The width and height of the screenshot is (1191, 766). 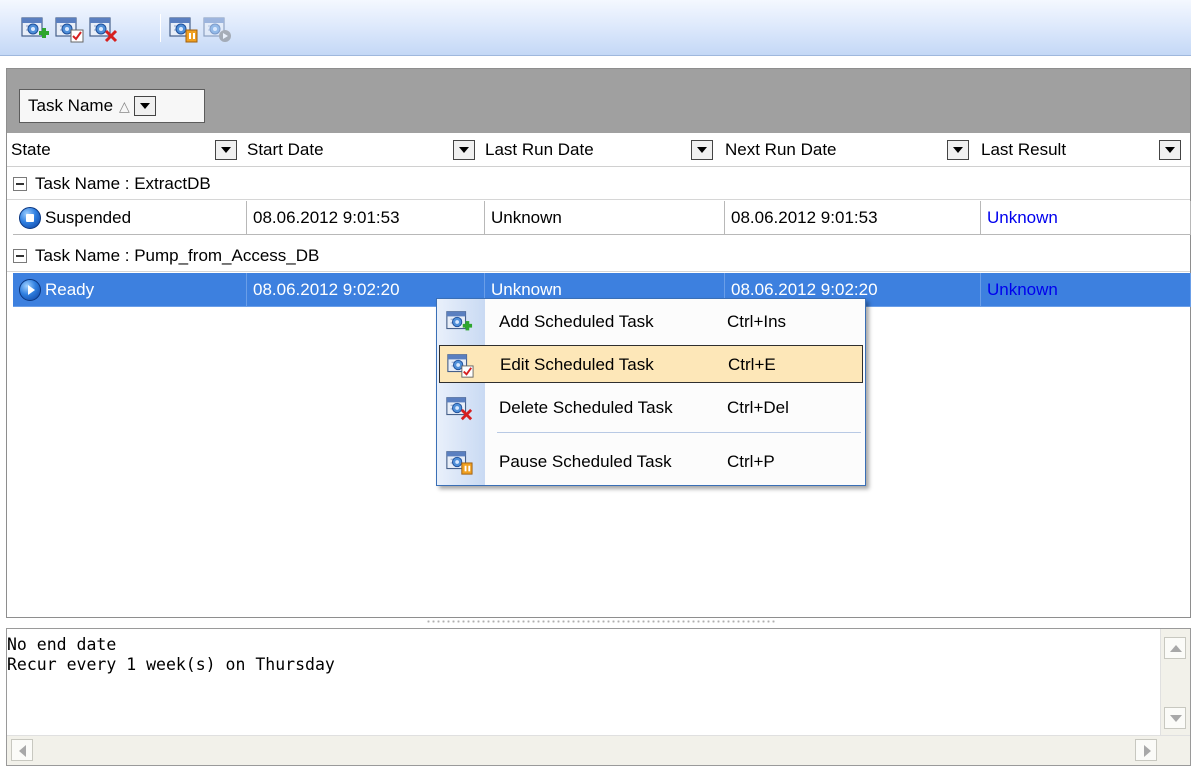 I want to click on column-header-start-date: Start Date, so click(x=365, y=150).